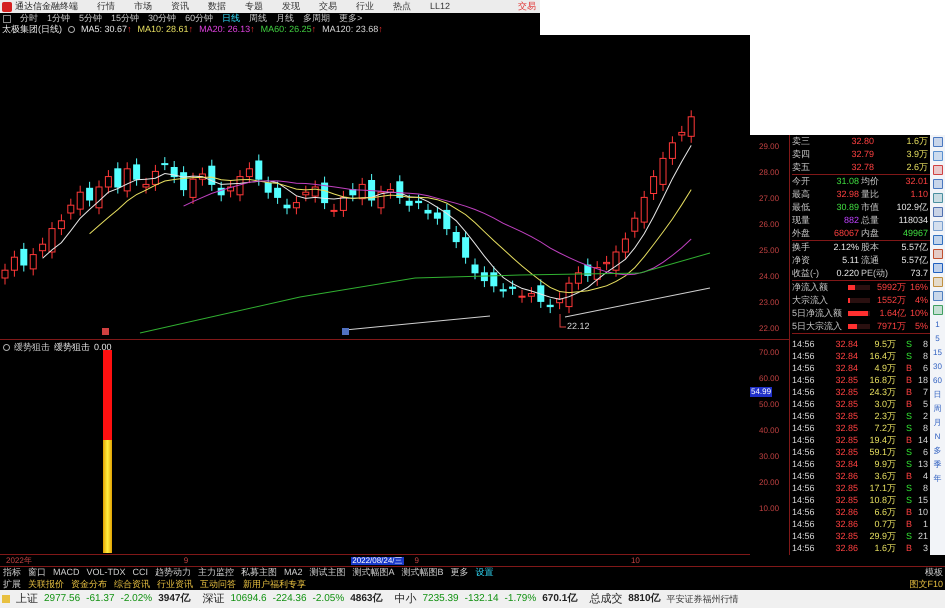 Image resolution: width=945 pixels, height=609 pixels. Describe the element at coordinates (937, 369) in the screenshot. I see `period-shortcut: 30` at that location.